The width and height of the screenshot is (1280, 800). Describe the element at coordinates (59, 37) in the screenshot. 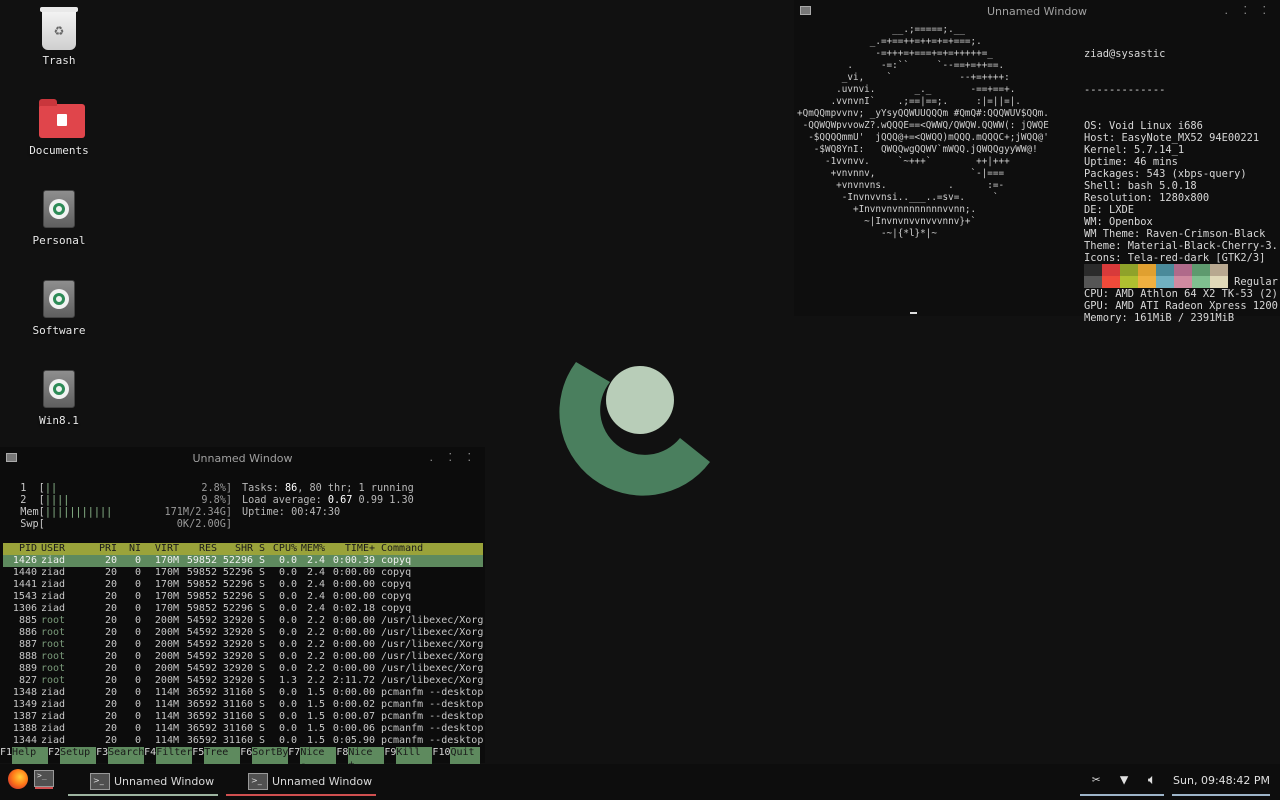

I see `desktop-icon-trash: ♻ Trash` at that location.